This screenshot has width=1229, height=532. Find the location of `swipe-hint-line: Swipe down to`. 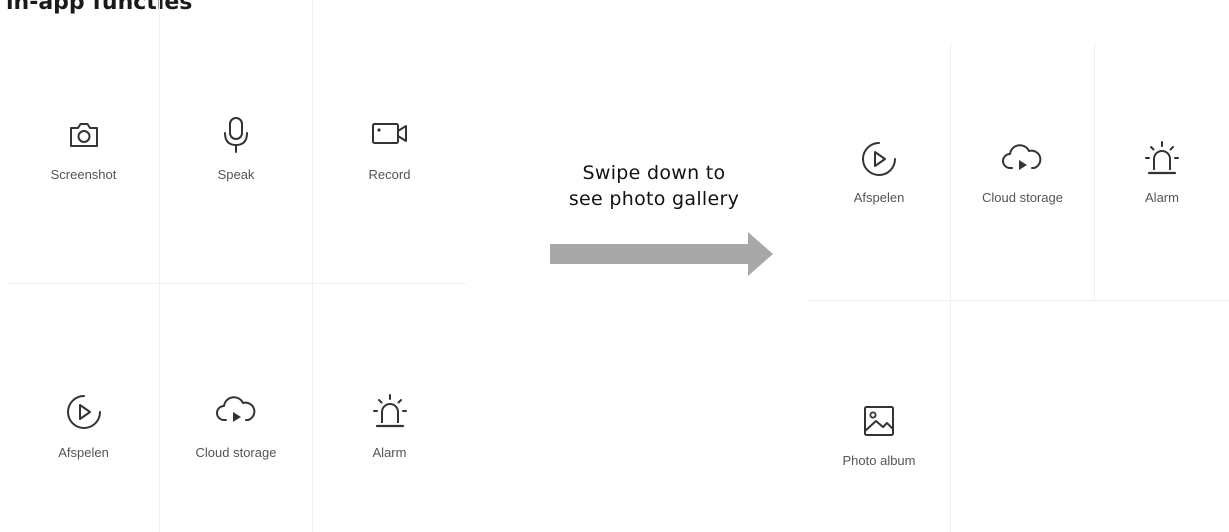

swipe-hint-line: Swipe down to is located at coordinates (654, 173).